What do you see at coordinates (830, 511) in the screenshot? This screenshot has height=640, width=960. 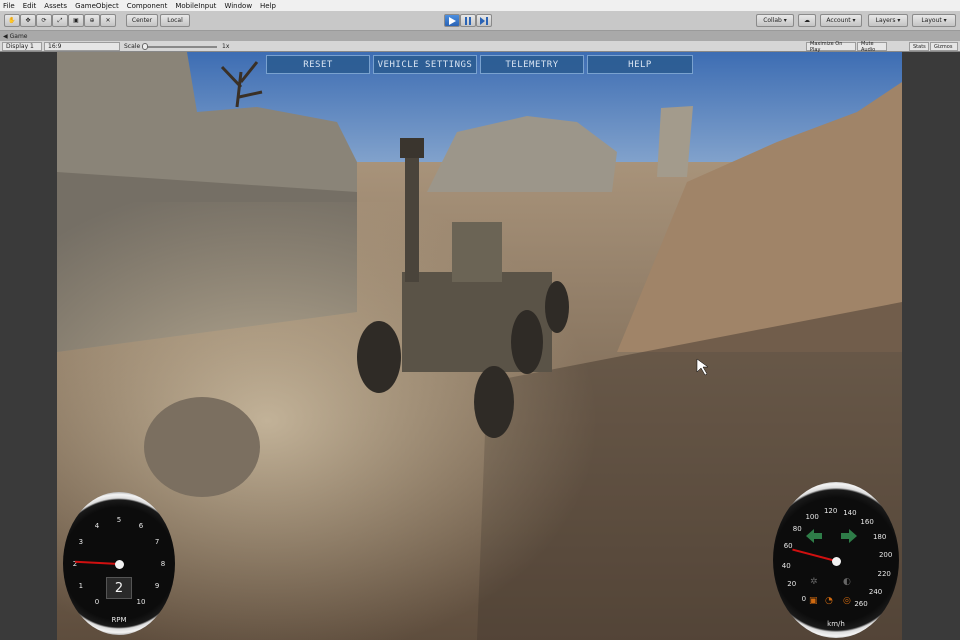 I see `speed-tick-label: 120` at bounding box center [830, 511].